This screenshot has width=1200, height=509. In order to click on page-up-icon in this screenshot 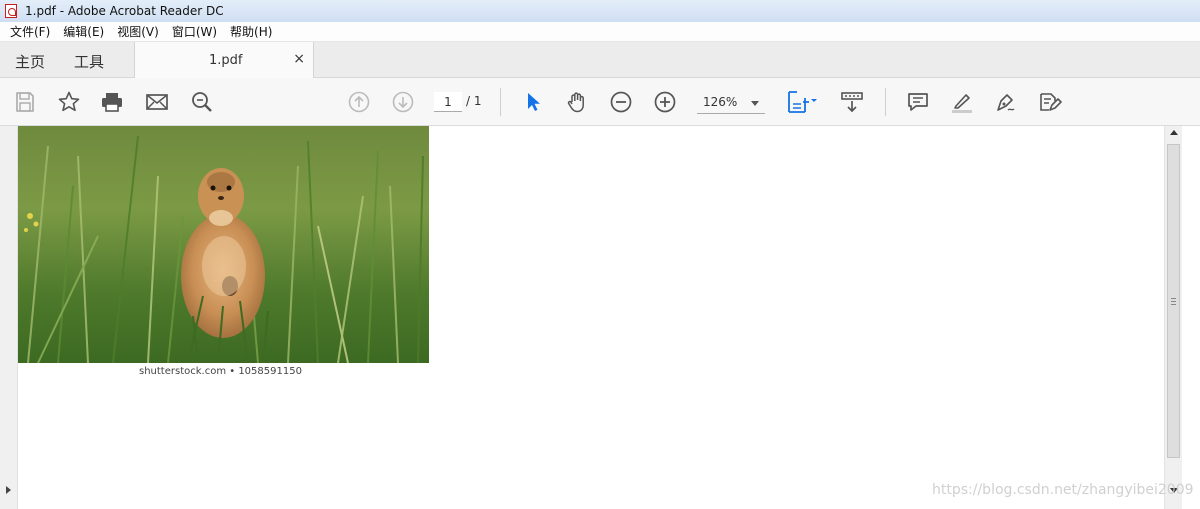, I will do `click(359, 102)`.